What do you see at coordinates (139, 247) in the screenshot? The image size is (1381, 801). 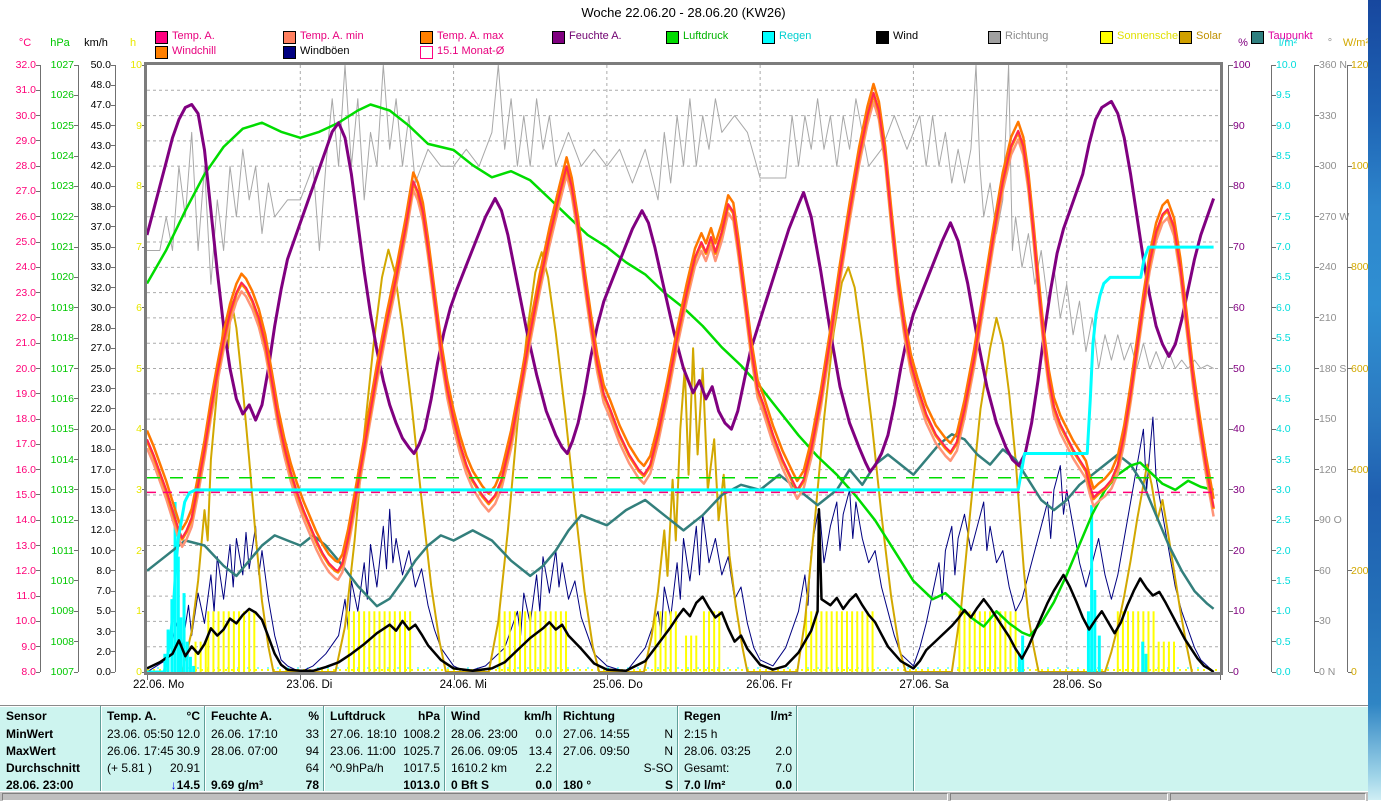 I see `sunshine-axis-tick-label: 7` at bounding box center [139, 247].